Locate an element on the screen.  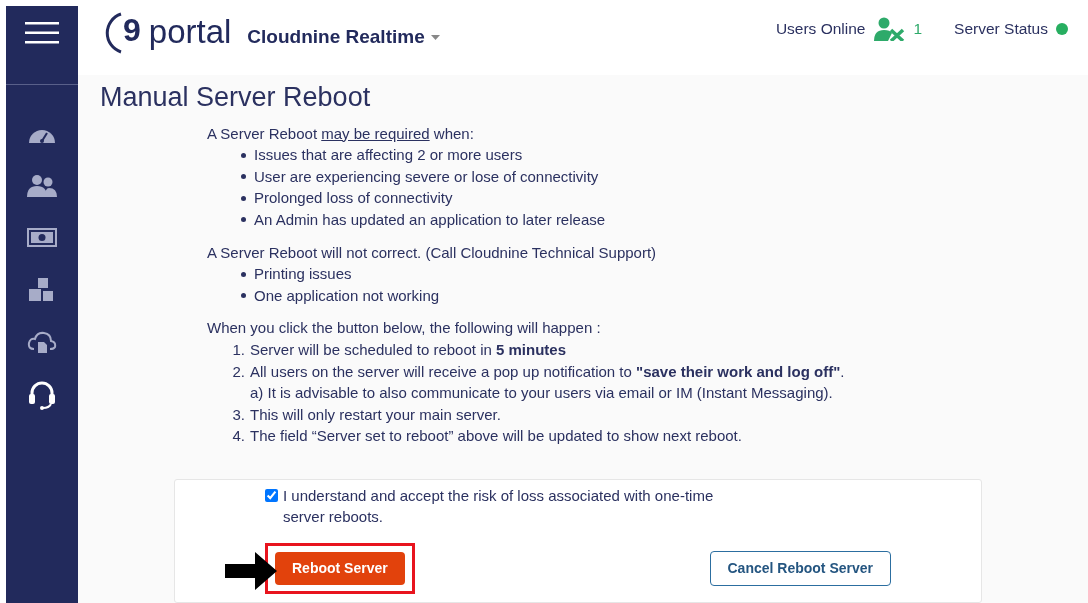
step-note: a) It is advisable to also communicate to your users via email or IM (Instant Messaging). is located at coordinates (542, 393).